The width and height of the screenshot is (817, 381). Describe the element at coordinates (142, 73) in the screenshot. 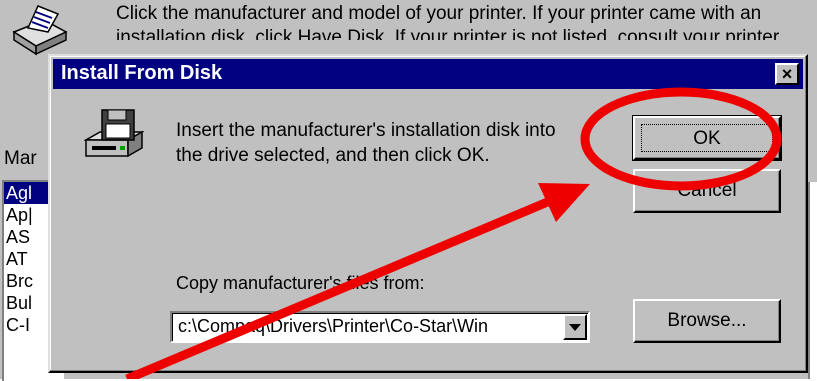

I see `dialog-title: Install From Disk` at that location.